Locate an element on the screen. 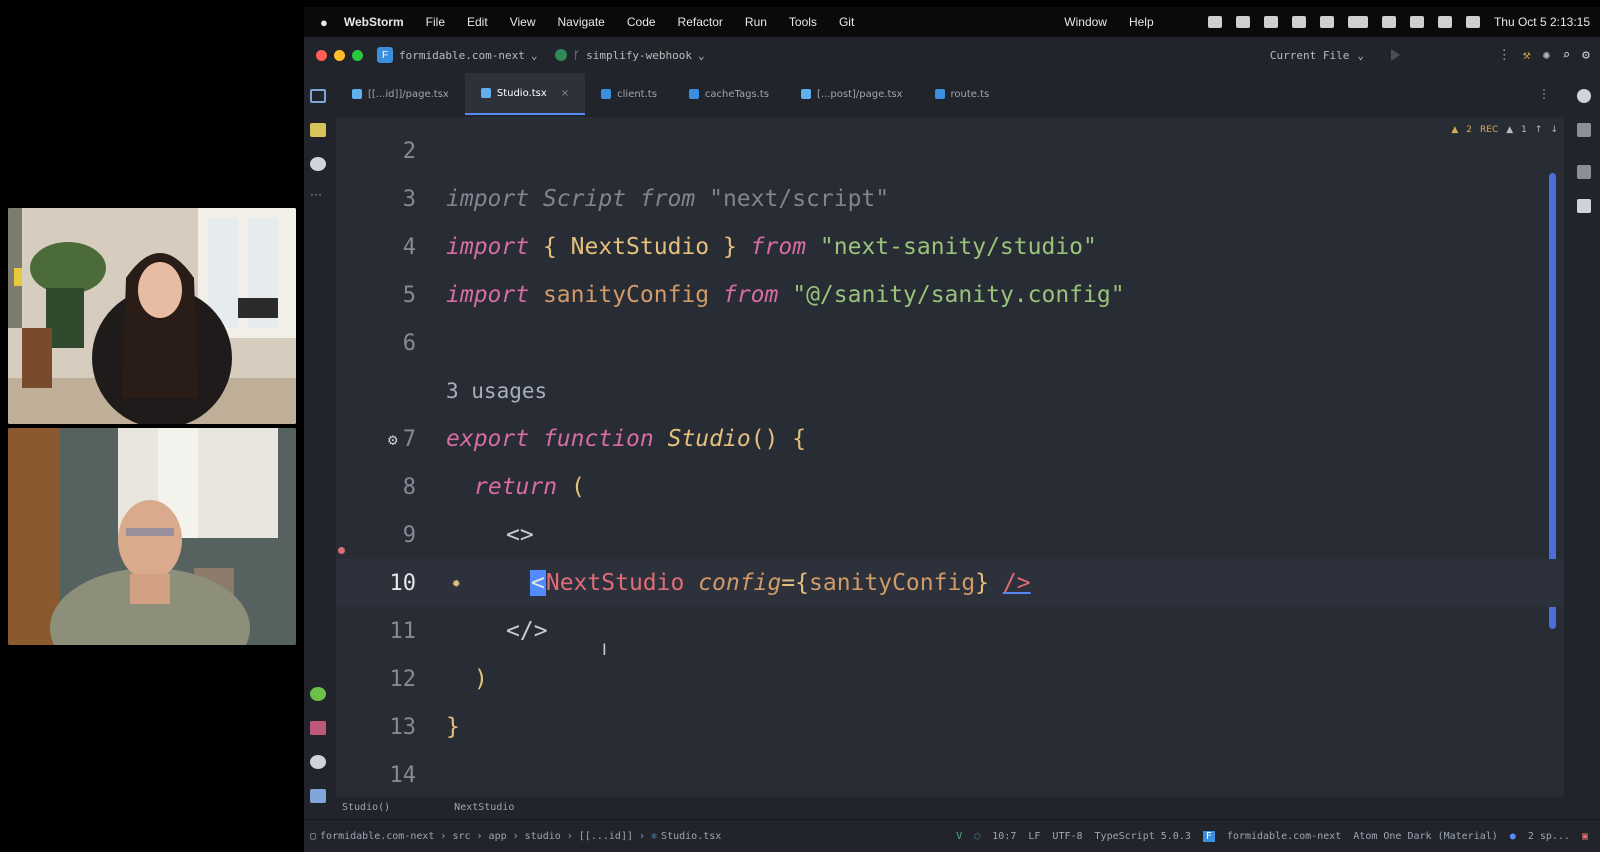 The height and width of the screenshot is (852, 1600). run-config-selector: Current File ⌄ is located at coordinates (1317, 55).